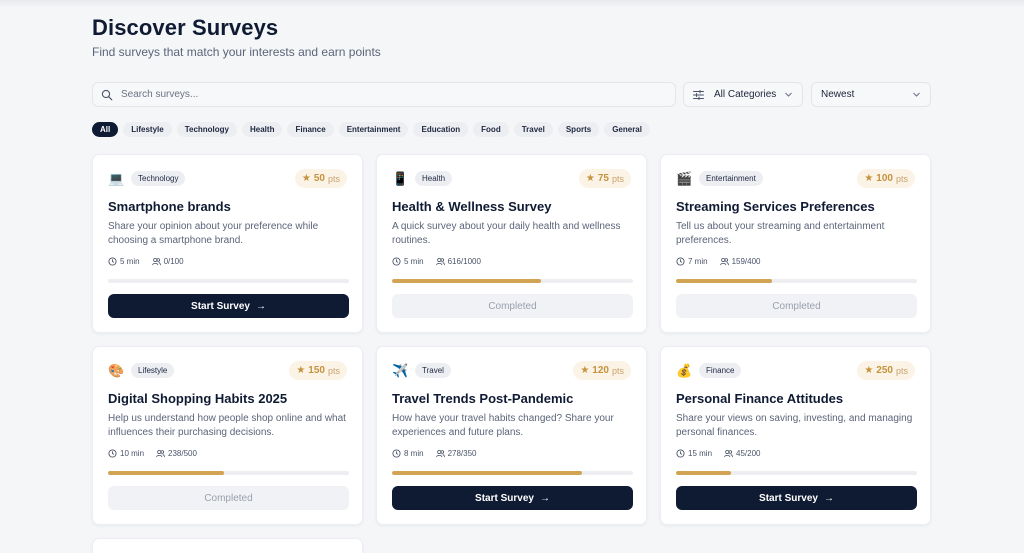 This screenshot has width=1024, height=553. I want to click on money-bag-icon: 💰, so click(684, 370).